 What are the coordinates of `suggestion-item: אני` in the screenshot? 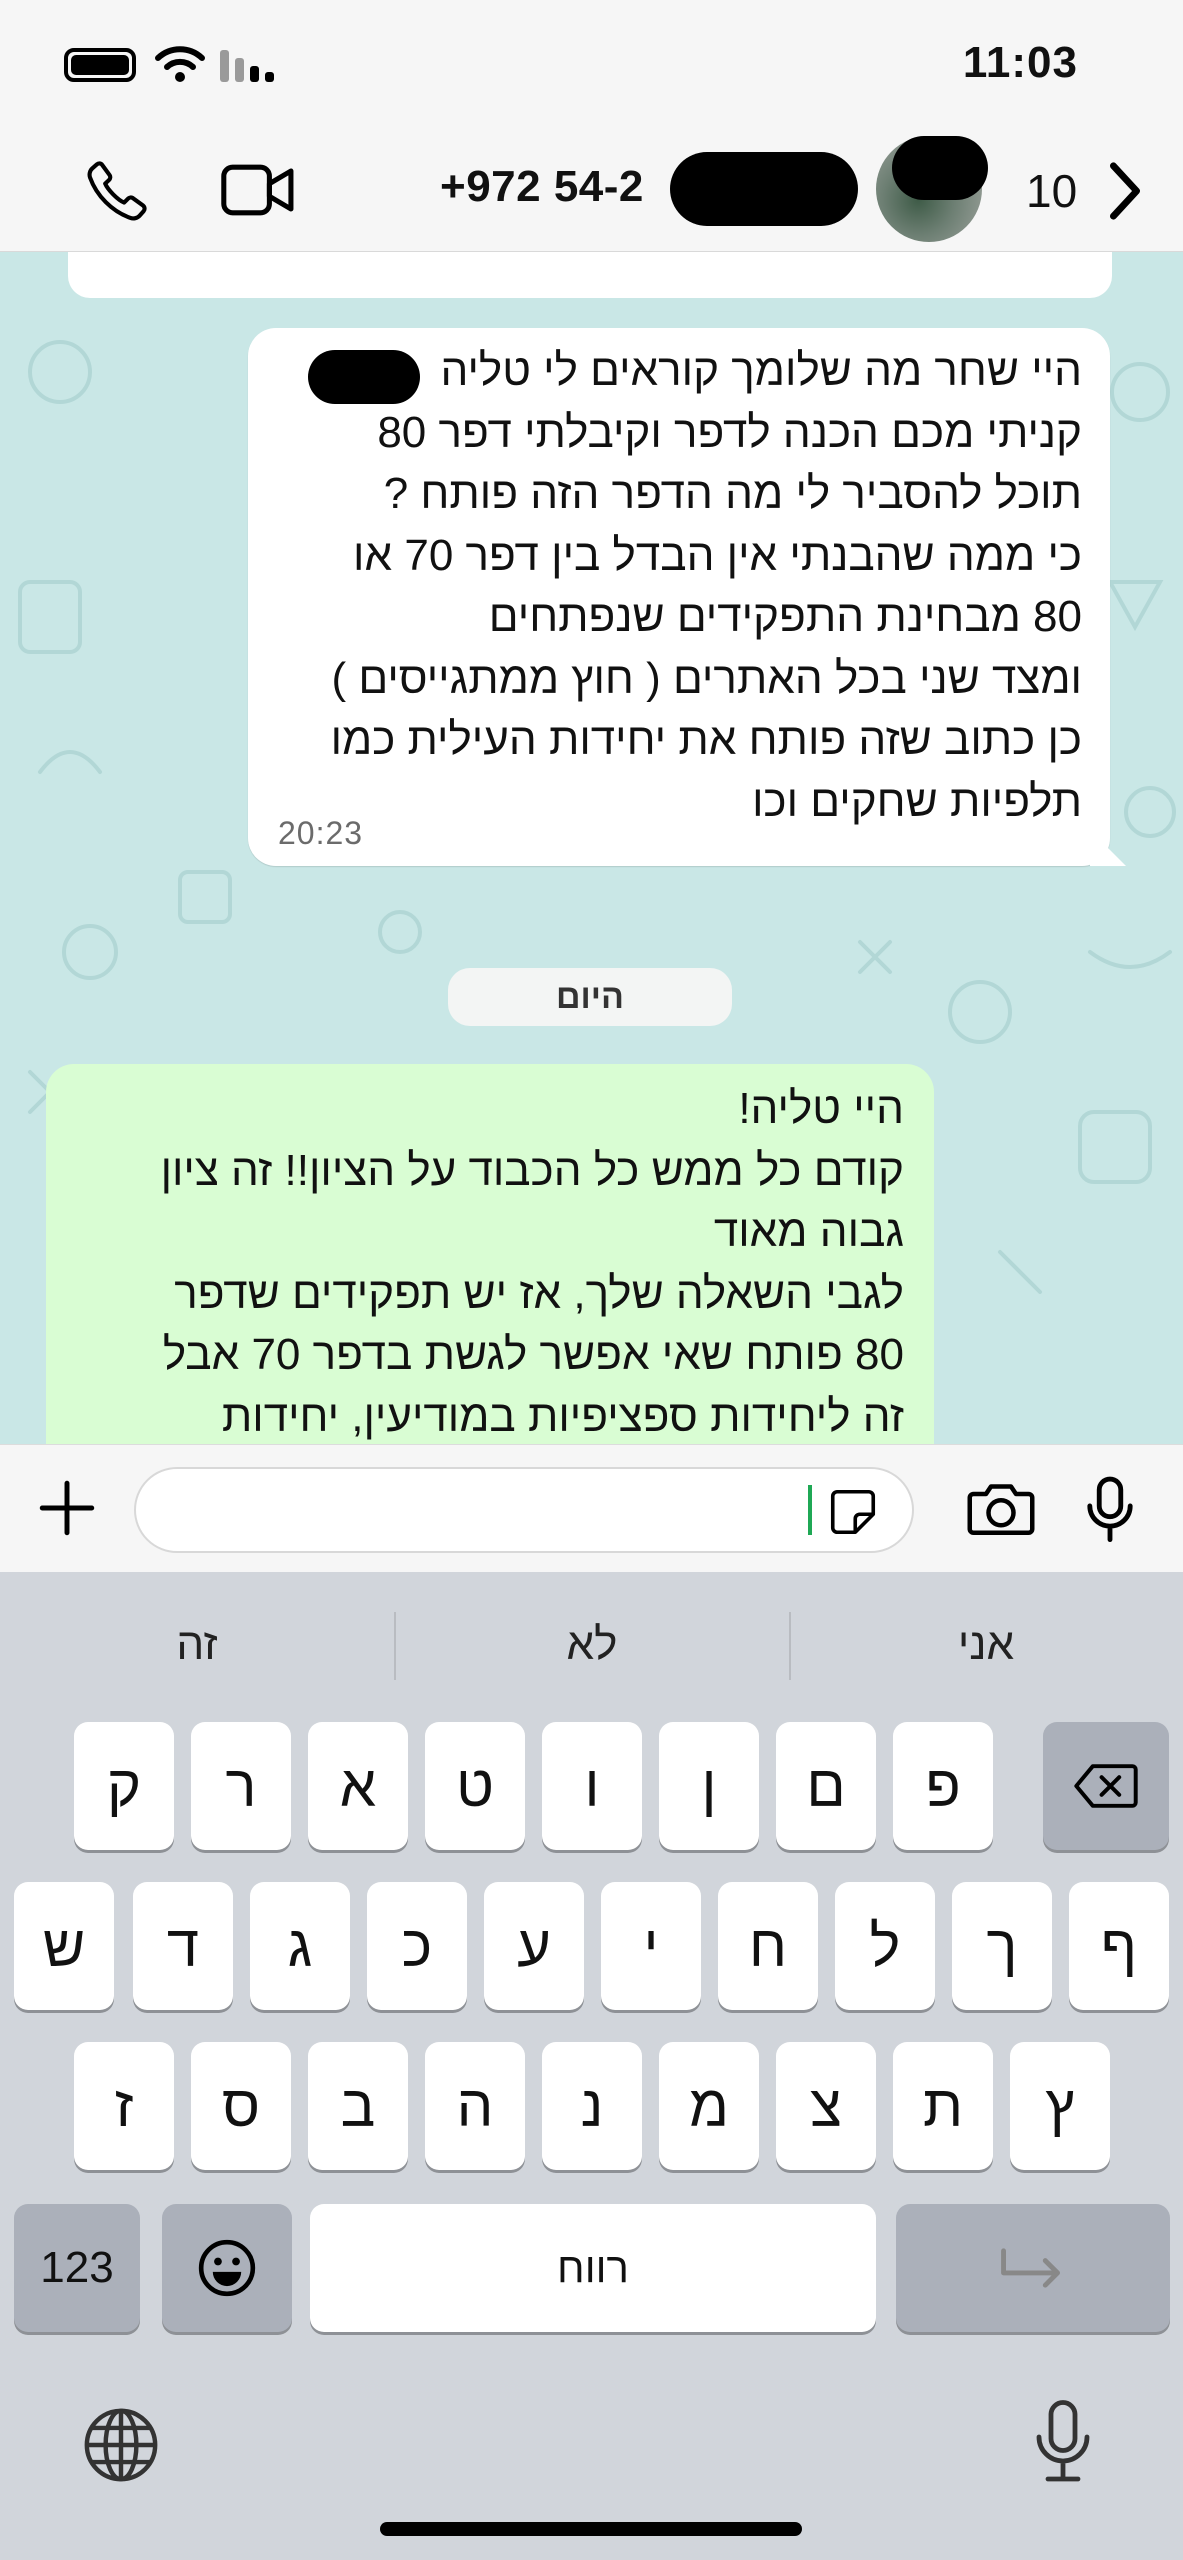 It's located at (986, 1645).